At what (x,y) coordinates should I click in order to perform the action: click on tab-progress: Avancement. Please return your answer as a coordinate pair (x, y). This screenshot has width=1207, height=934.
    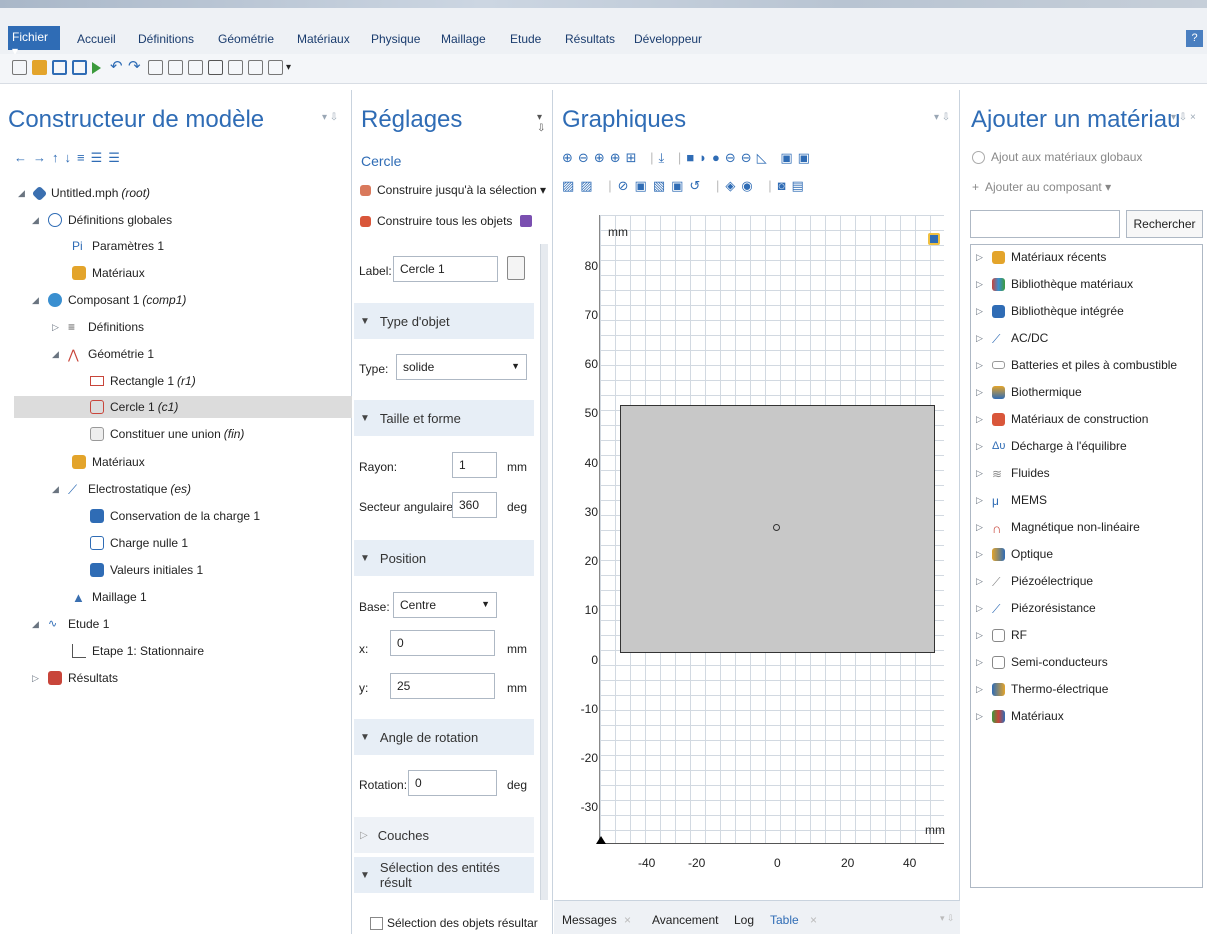
    Looking at the image, I should click on (685, 920).